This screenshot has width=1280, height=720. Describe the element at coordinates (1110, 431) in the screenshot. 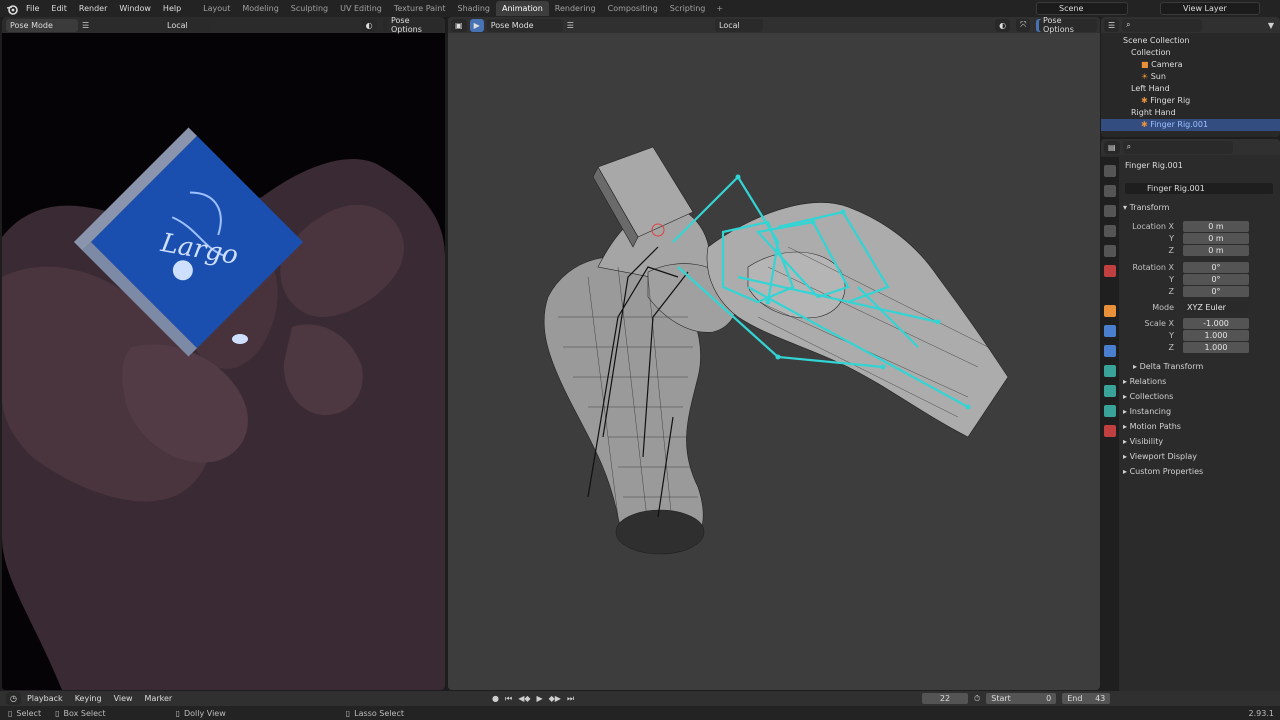

I see `texture-tab-icon` at that location.